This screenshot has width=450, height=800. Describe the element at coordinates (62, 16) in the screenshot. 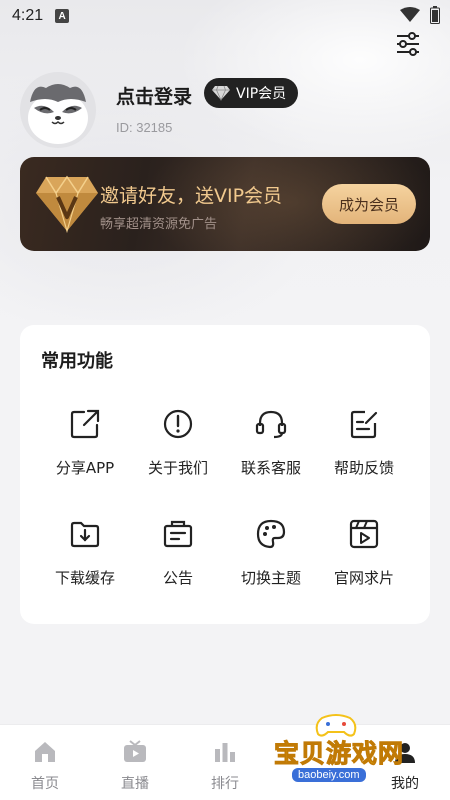

I see `notification-icon: A` at that location.